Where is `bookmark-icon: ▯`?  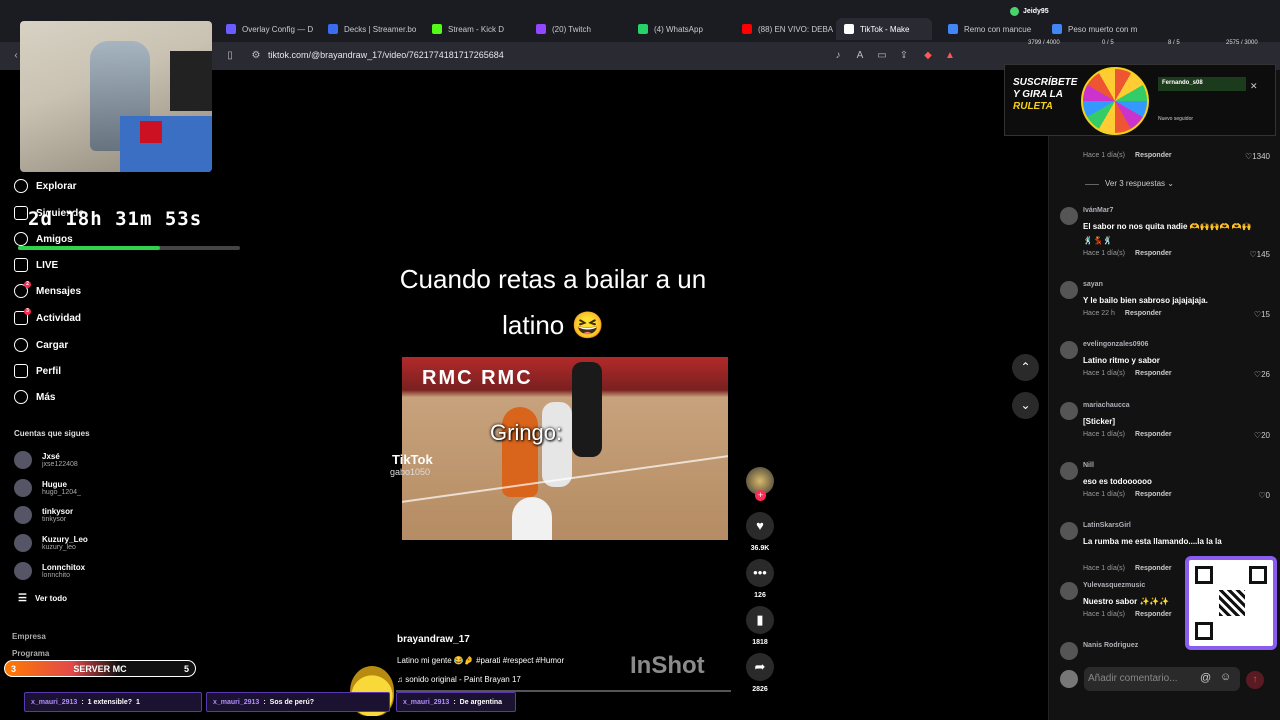
bookmark-icon: ▯ is located at coordinates (230, 56).